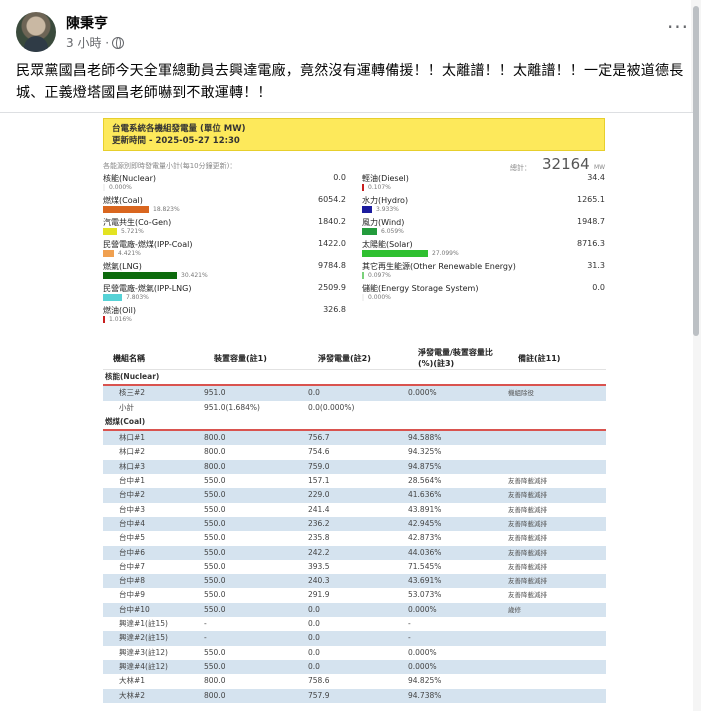  I want to click on unit-name: 台中#3, so click(153, 509).